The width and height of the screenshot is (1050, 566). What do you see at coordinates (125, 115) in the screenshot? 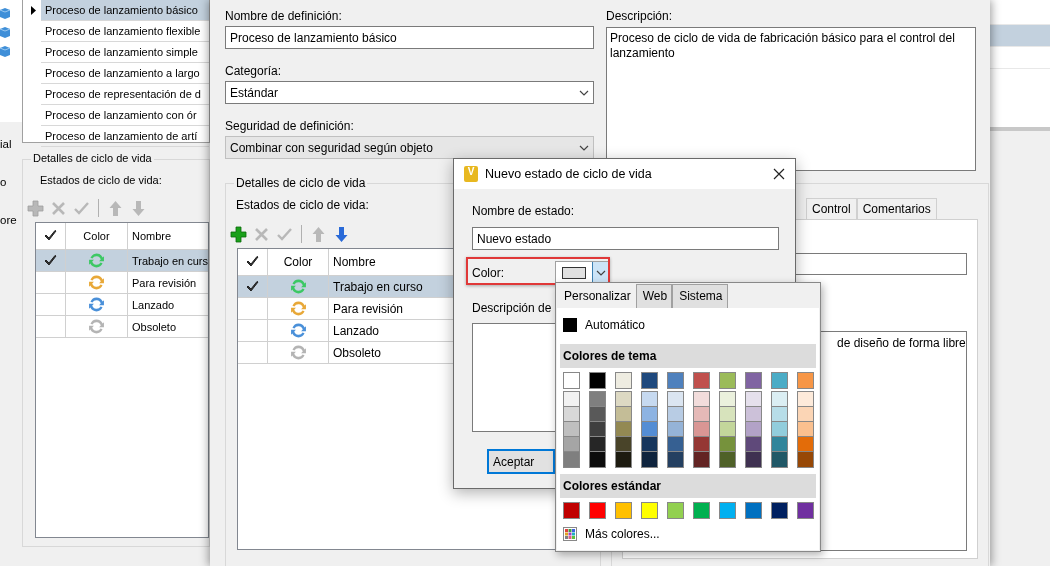
I see `list-item: Proceso de lanzamiento con ór` at bounding box center [125, 115].